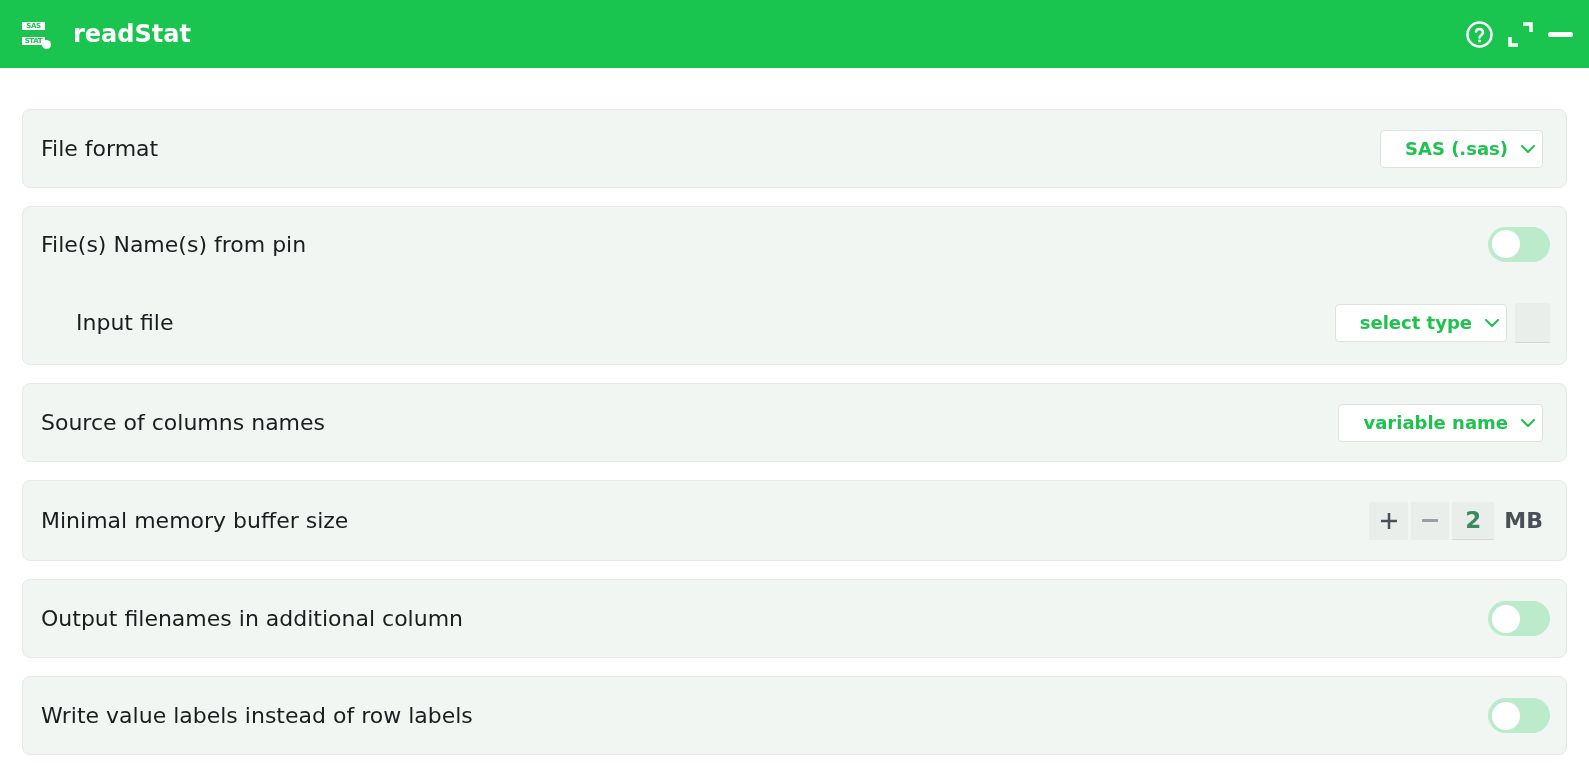  Describe the element at coordinates (1461, 148) in the screenshot. I see `dropdown-select: SAS (.sas)` at that location.